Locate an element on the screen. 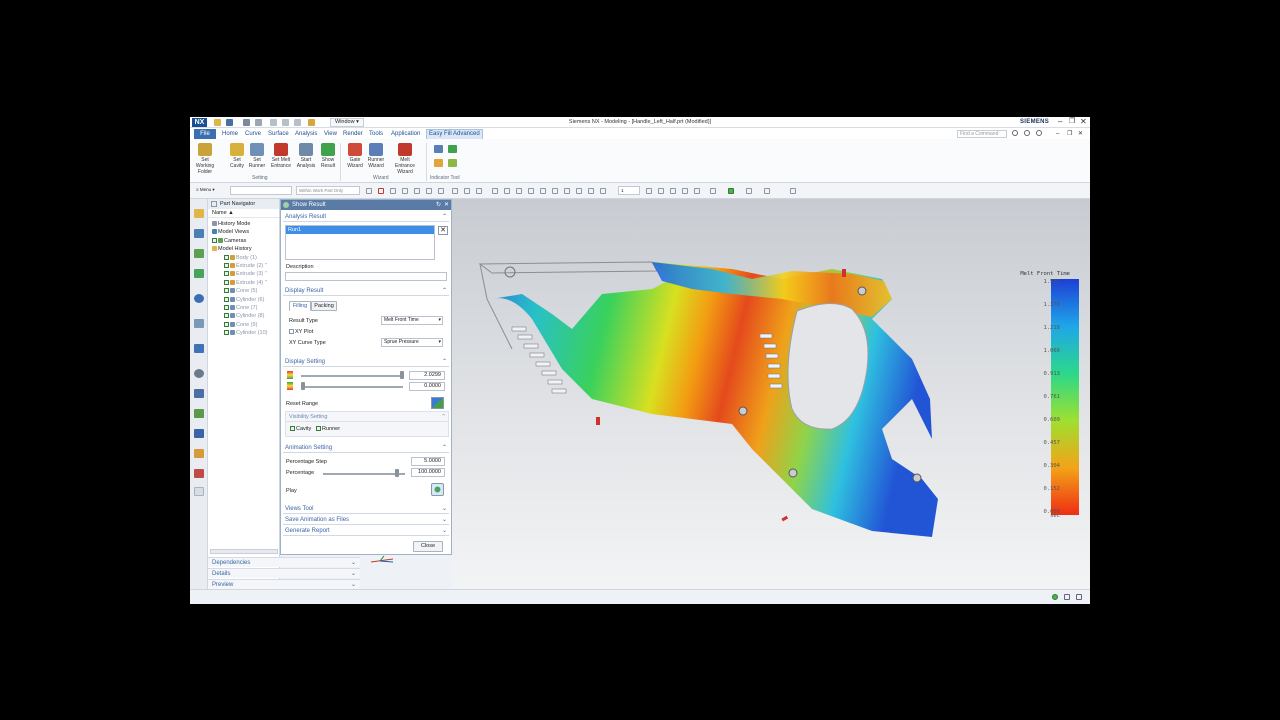 The image size is (1280, 720). palette-icon is located at coordinates (199, 453).